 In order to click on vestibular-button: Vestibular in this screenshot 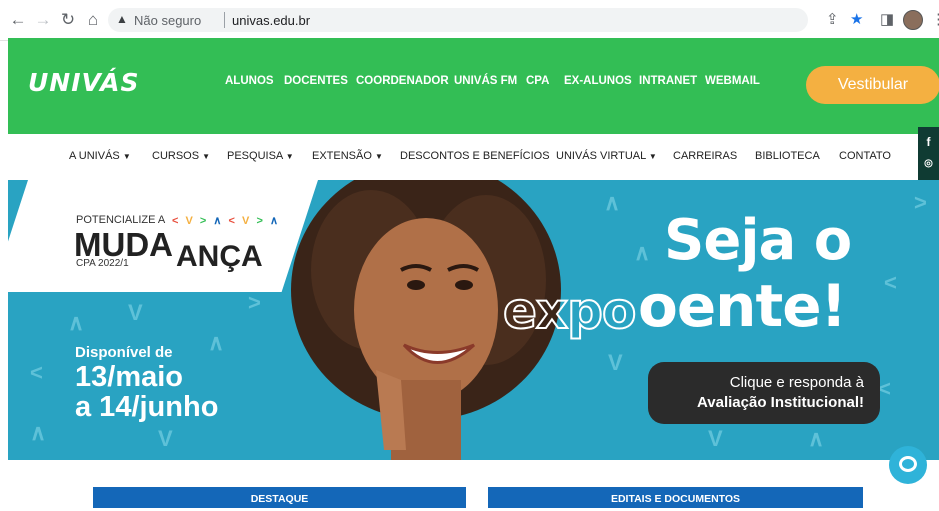, I will do `click(872, 85)`.